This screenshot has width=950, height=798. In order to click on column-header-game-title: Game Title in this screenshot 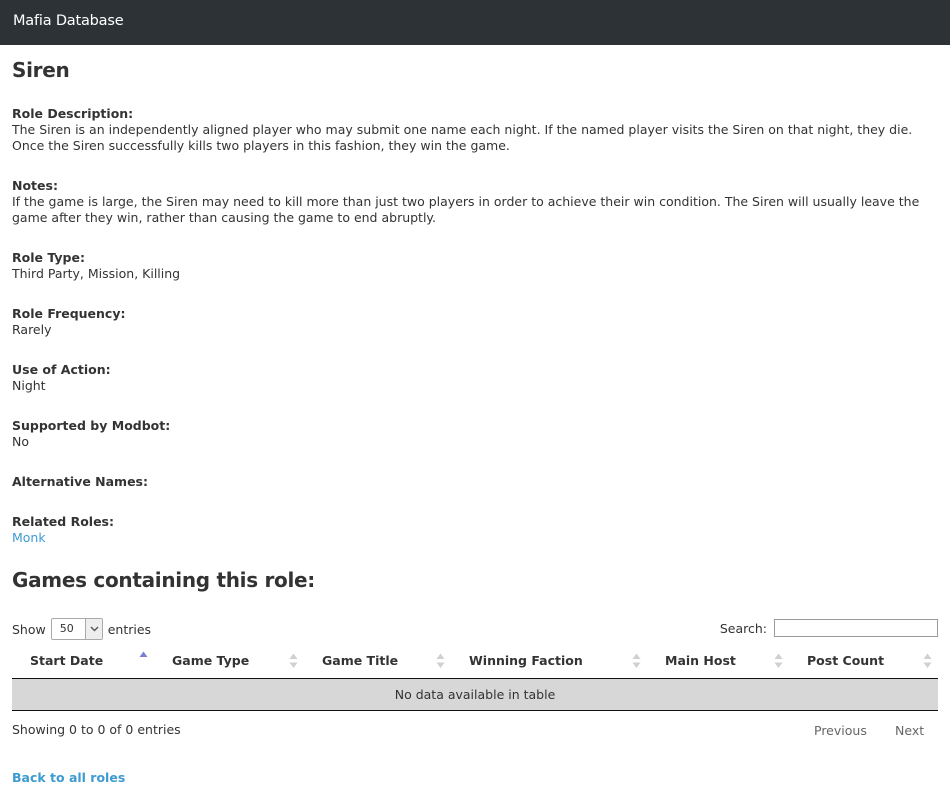, I will do `click(377, 661)`.